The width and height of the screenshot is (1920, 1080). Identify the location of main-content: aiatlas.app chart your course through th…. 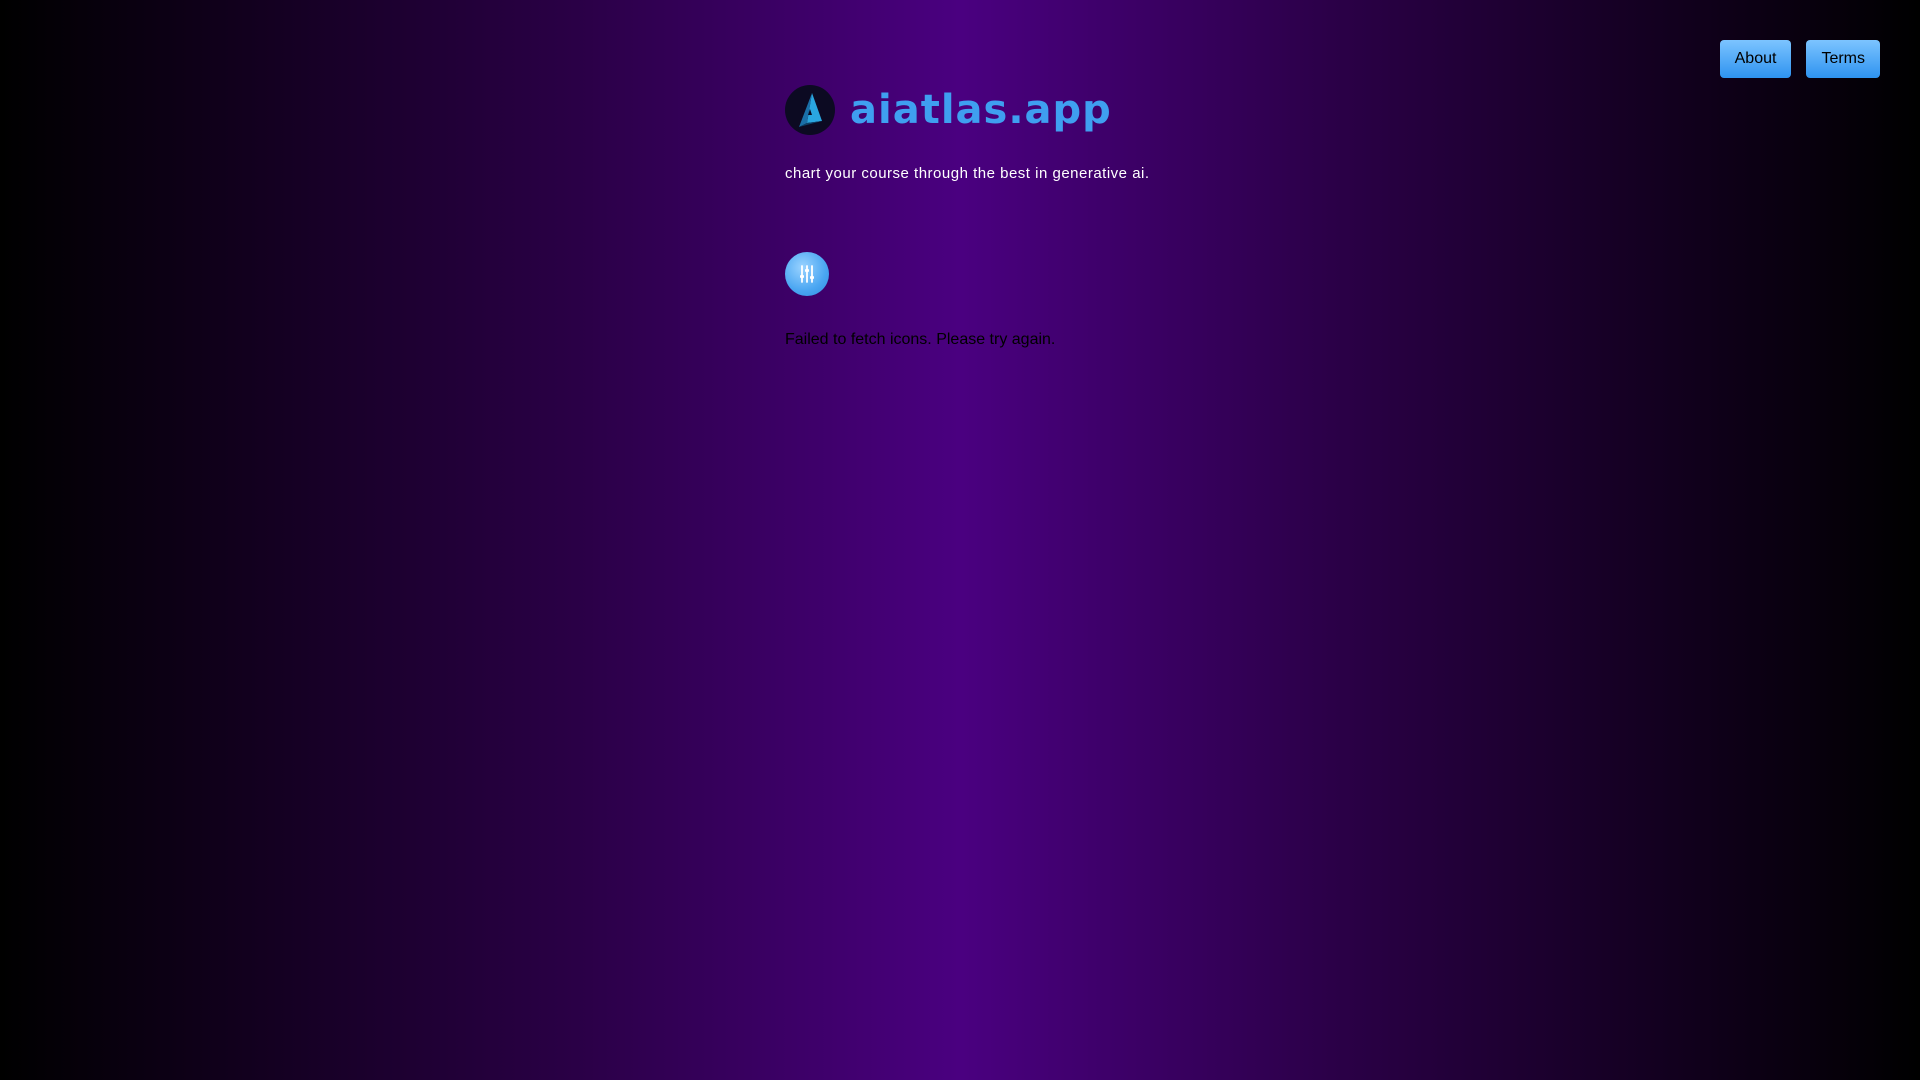
(1085, 217).